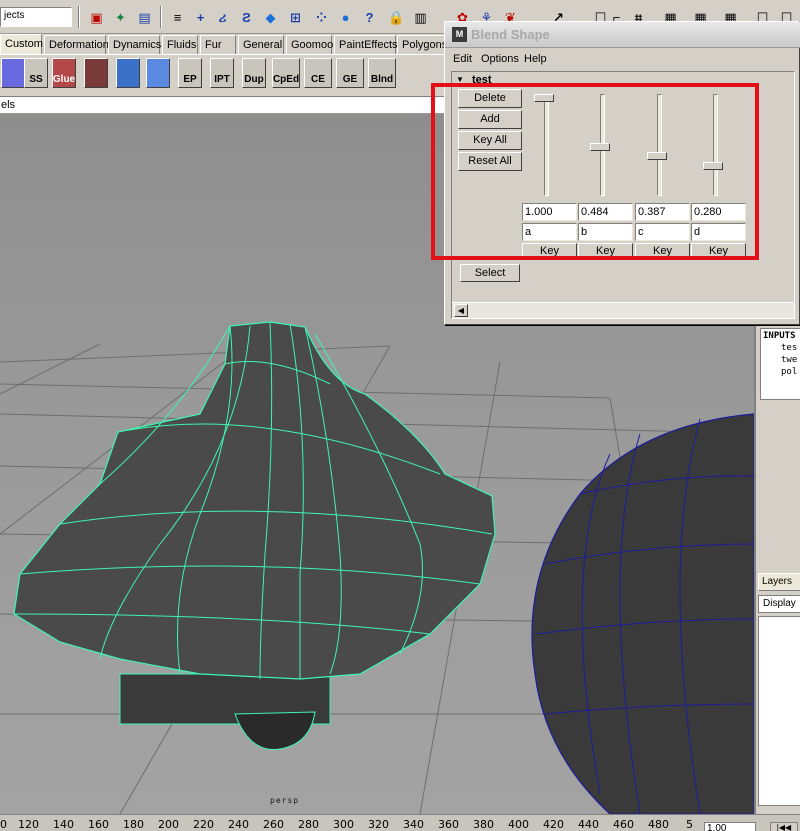 Image resolution: width=800 pixels, height=831 pixels. What do you see at coordinates (96, 17) in the screenshot?
I see `select-hierarchy-icon: ▣` at bounding box center [96, 17].